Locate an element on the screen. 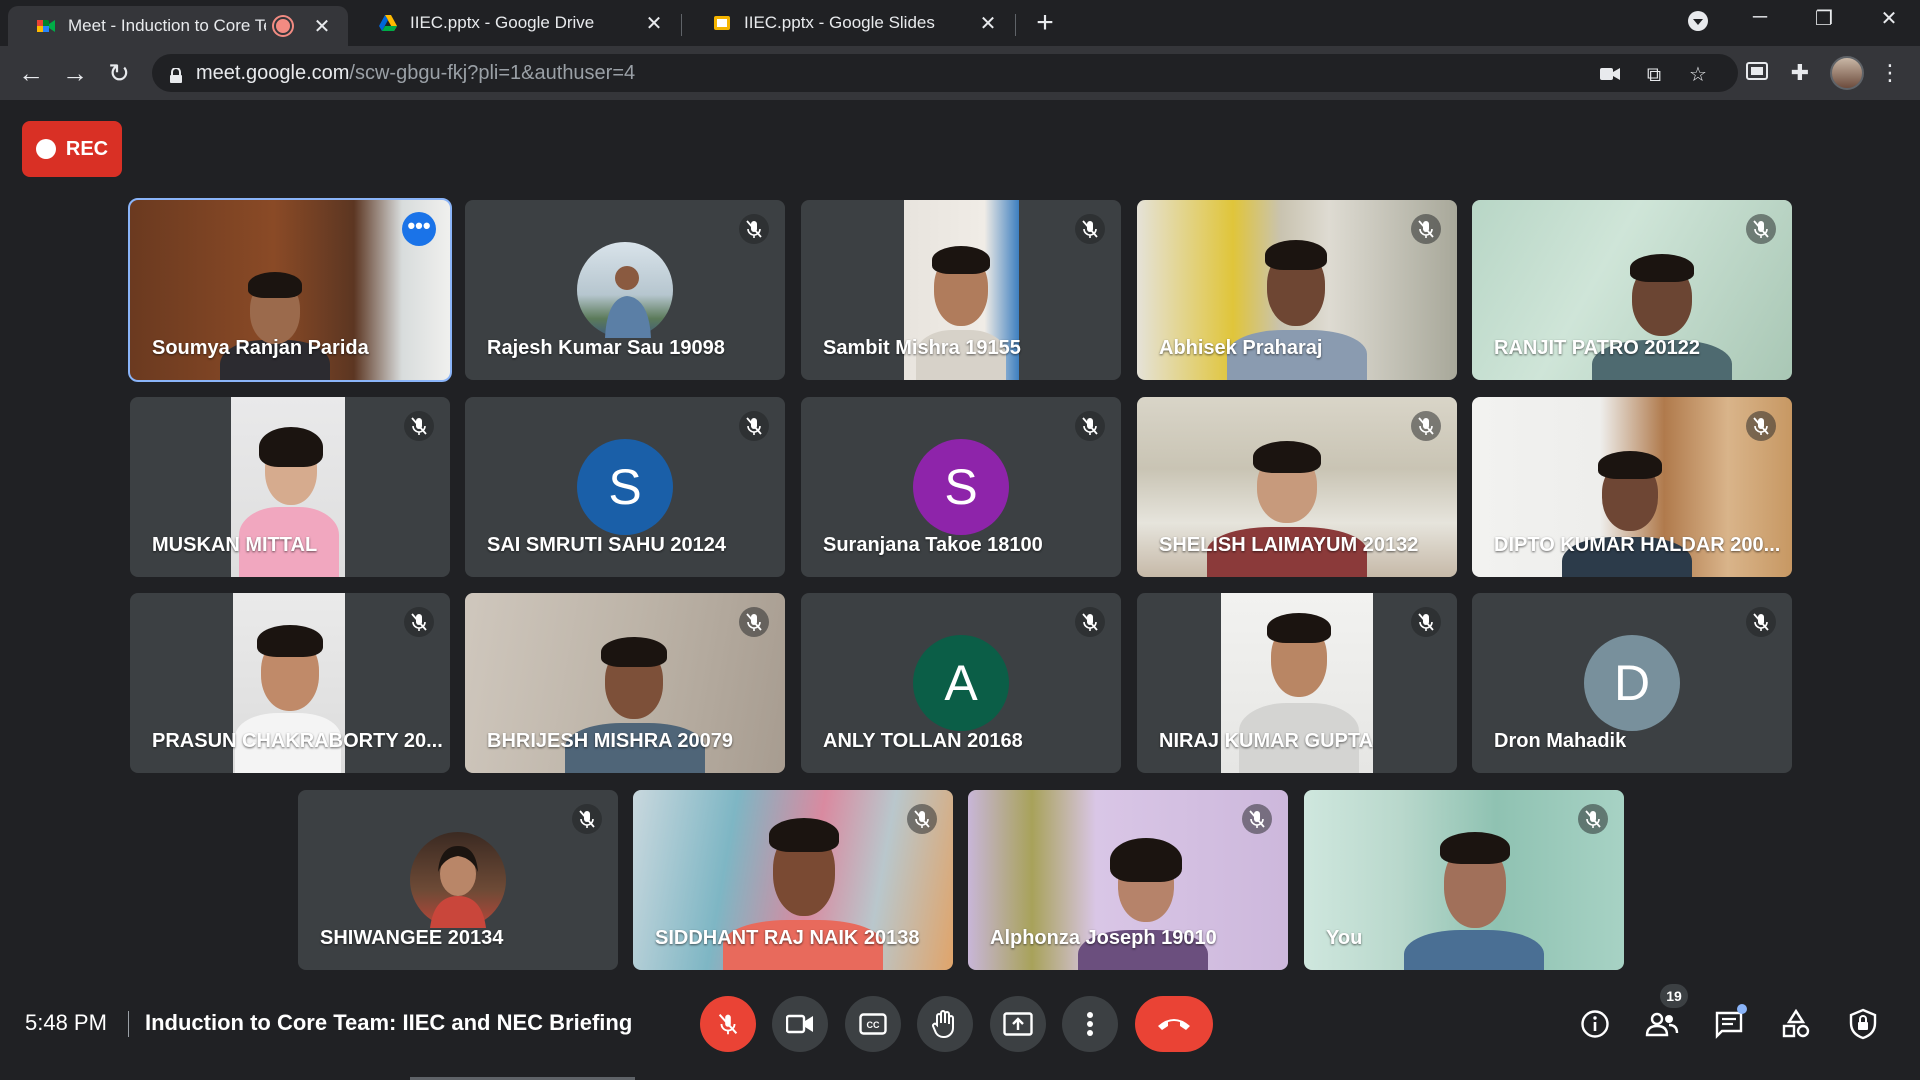  recording-label: REC is located at coordinates (87, 148).